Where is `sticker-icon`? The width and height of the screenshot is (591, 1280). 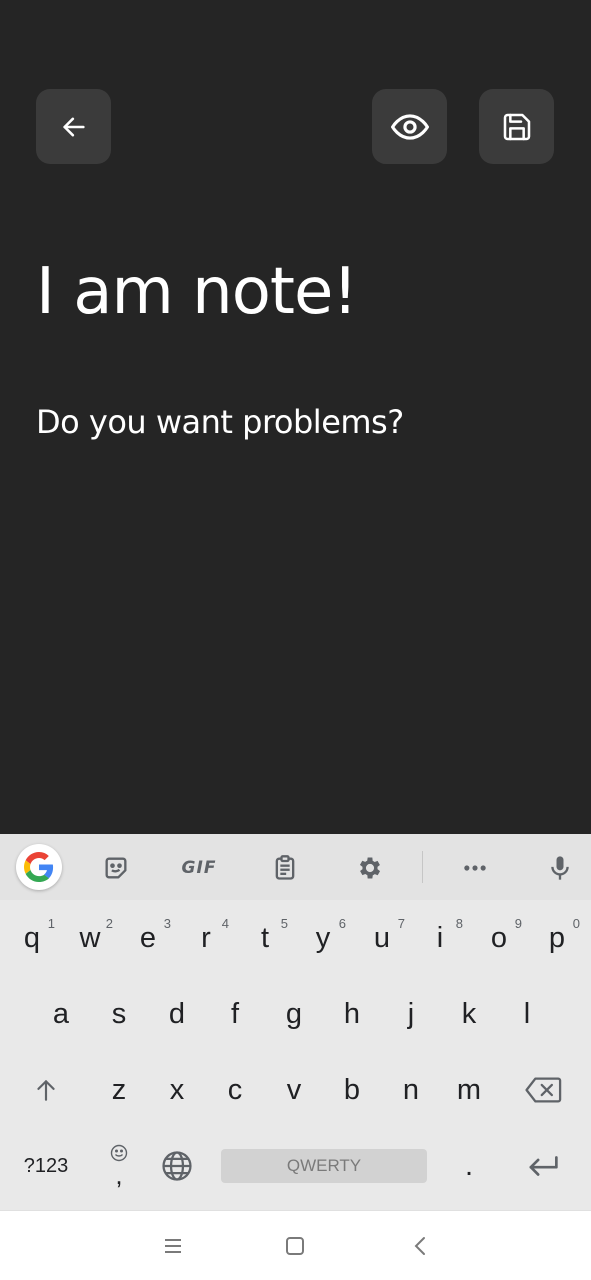
sticker-icon is located at coordinates (116, 868).